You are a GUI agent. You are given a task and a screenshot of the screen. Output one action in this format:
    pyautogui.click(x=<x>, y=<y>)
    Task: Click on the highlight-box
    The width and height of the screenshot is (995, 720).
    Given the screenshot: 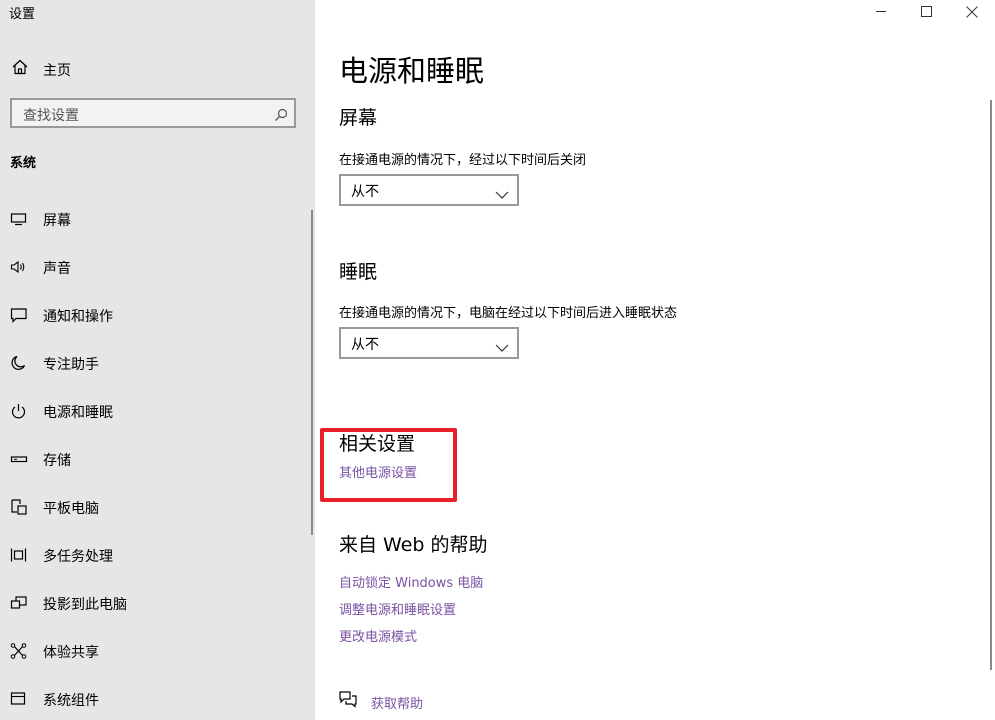 What is the action you would take?
    pyautogui.click(x=388, y=465)
    